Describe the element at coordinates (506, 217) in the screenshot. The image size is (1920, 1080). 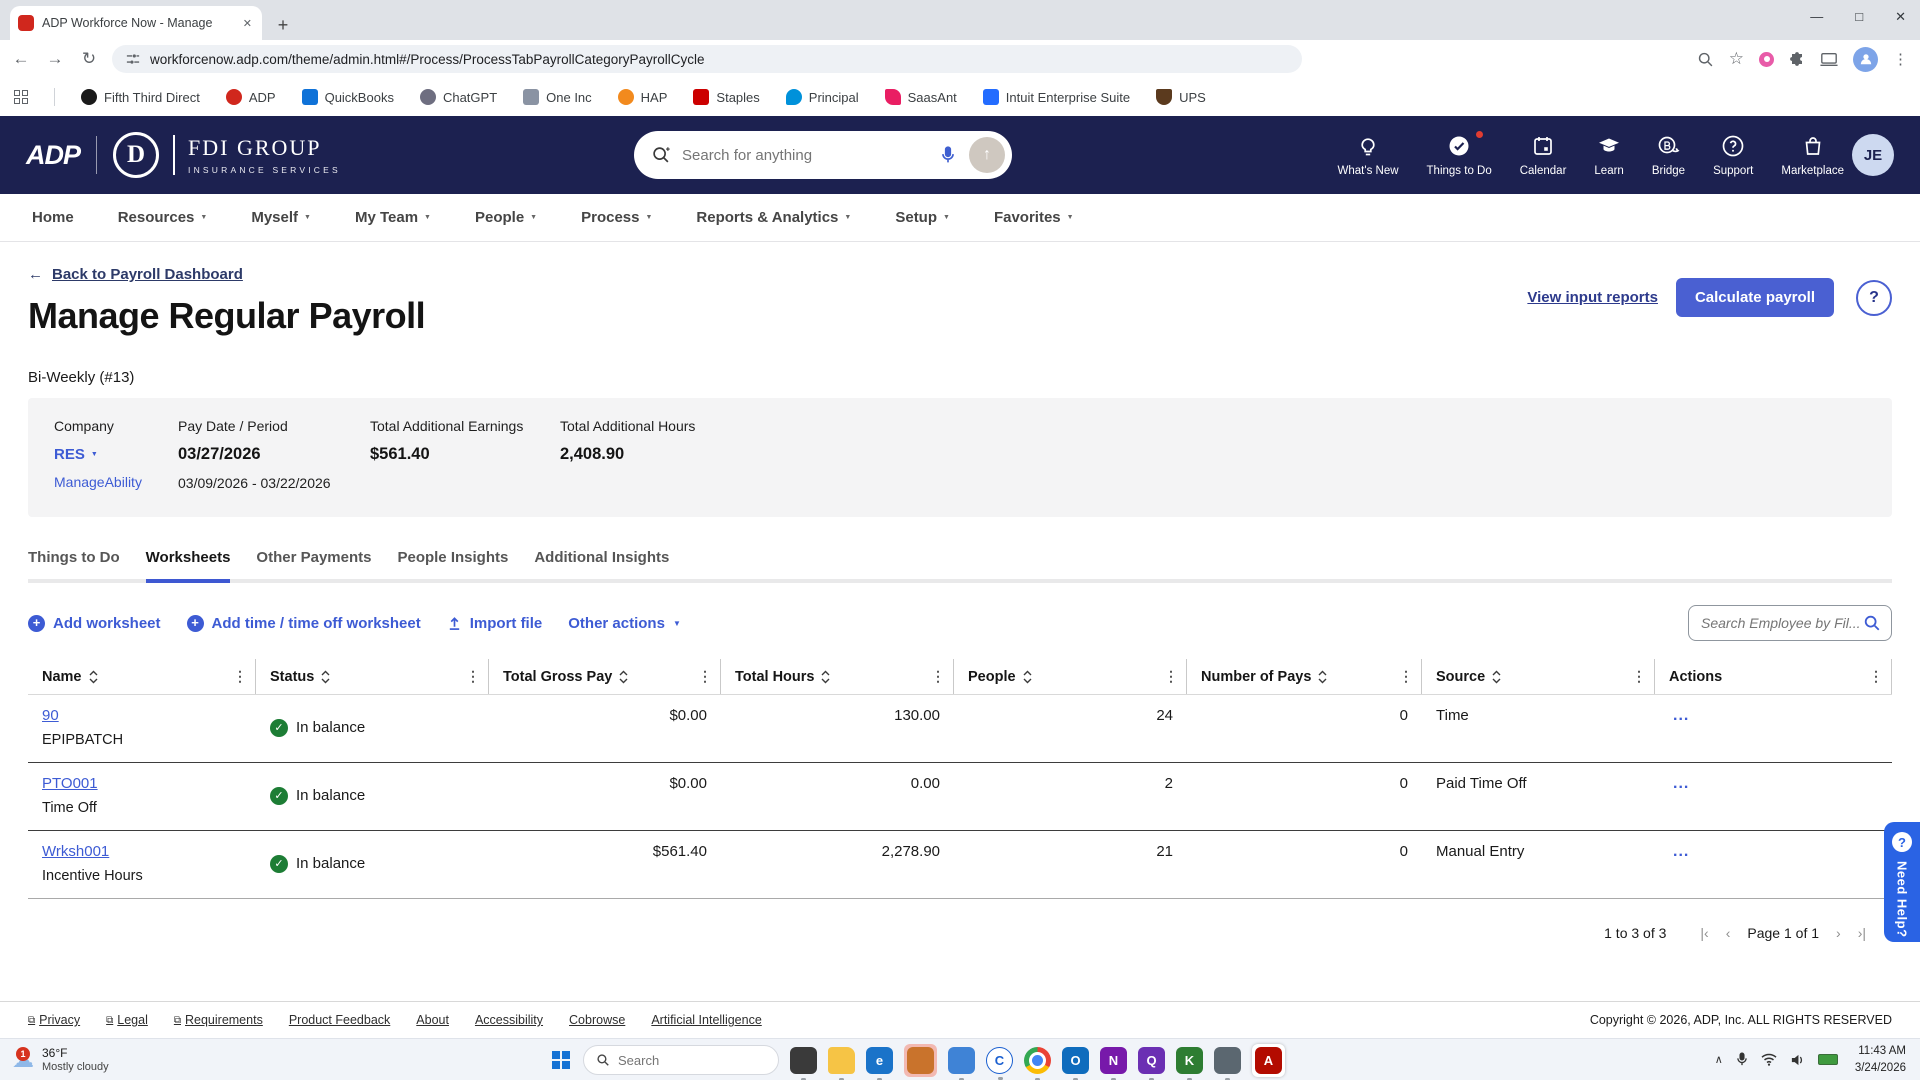
I see `nav-people: People ▼` at that location.